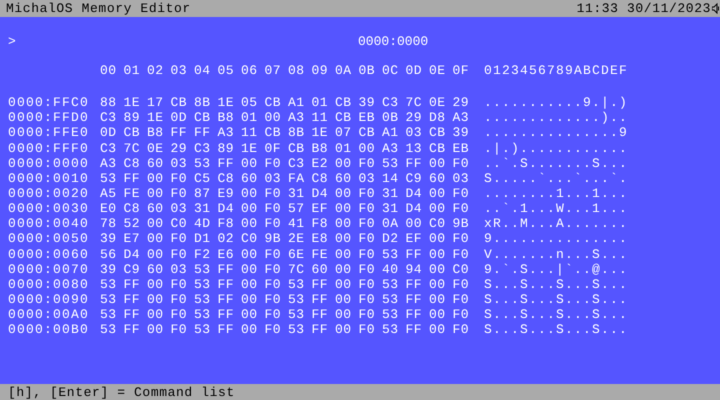 This screenshot has width=720, height=400. I want to click on hex-byte: E0, so click(112, 208).